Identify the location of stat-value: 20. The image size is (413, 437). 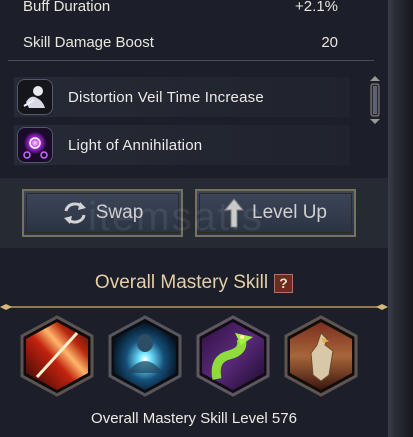
(329, 42).